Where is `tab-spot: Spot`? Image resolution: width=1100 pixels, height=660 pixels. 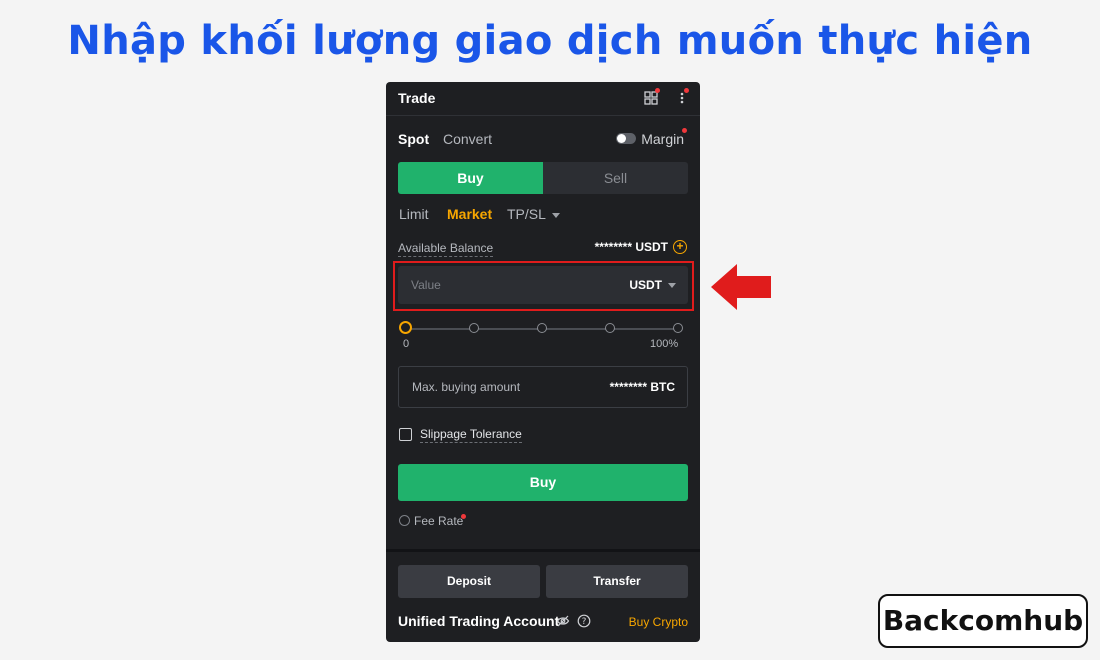 tab-spot: Spot is located at coordinates (413, 139).